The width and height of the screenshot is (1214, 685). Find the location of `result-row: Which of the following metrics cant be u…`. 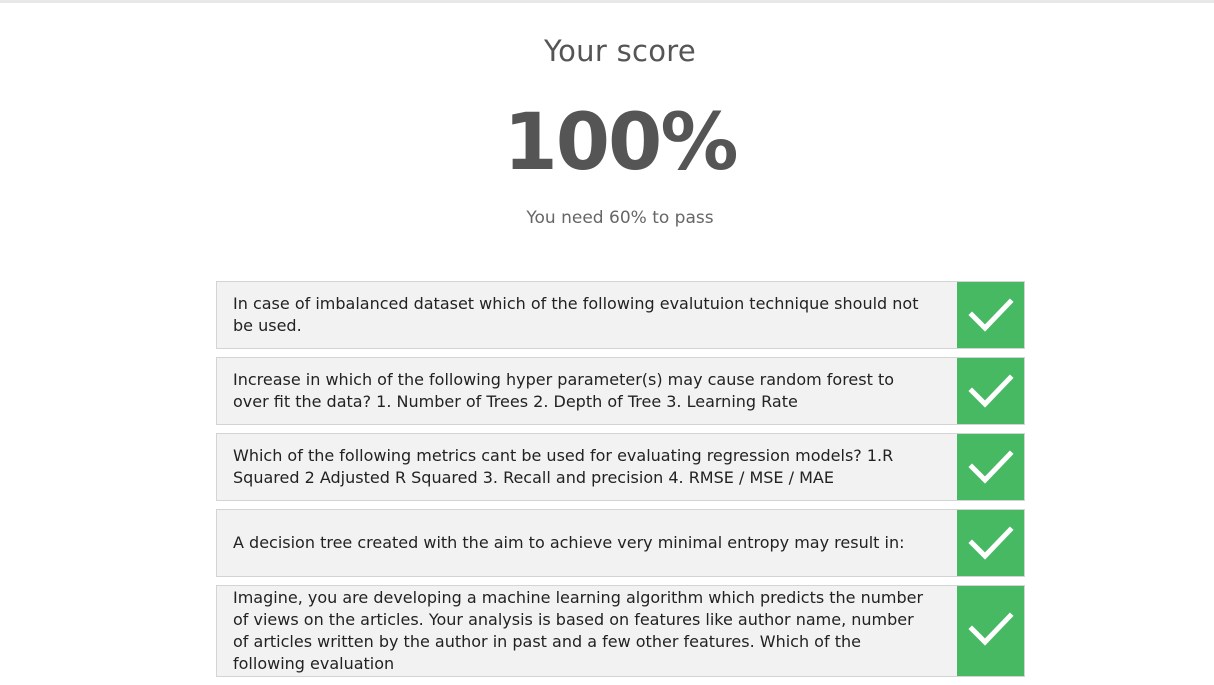

result-row: Which of the following metrics cant be u… is located at coordinates (620, 467).